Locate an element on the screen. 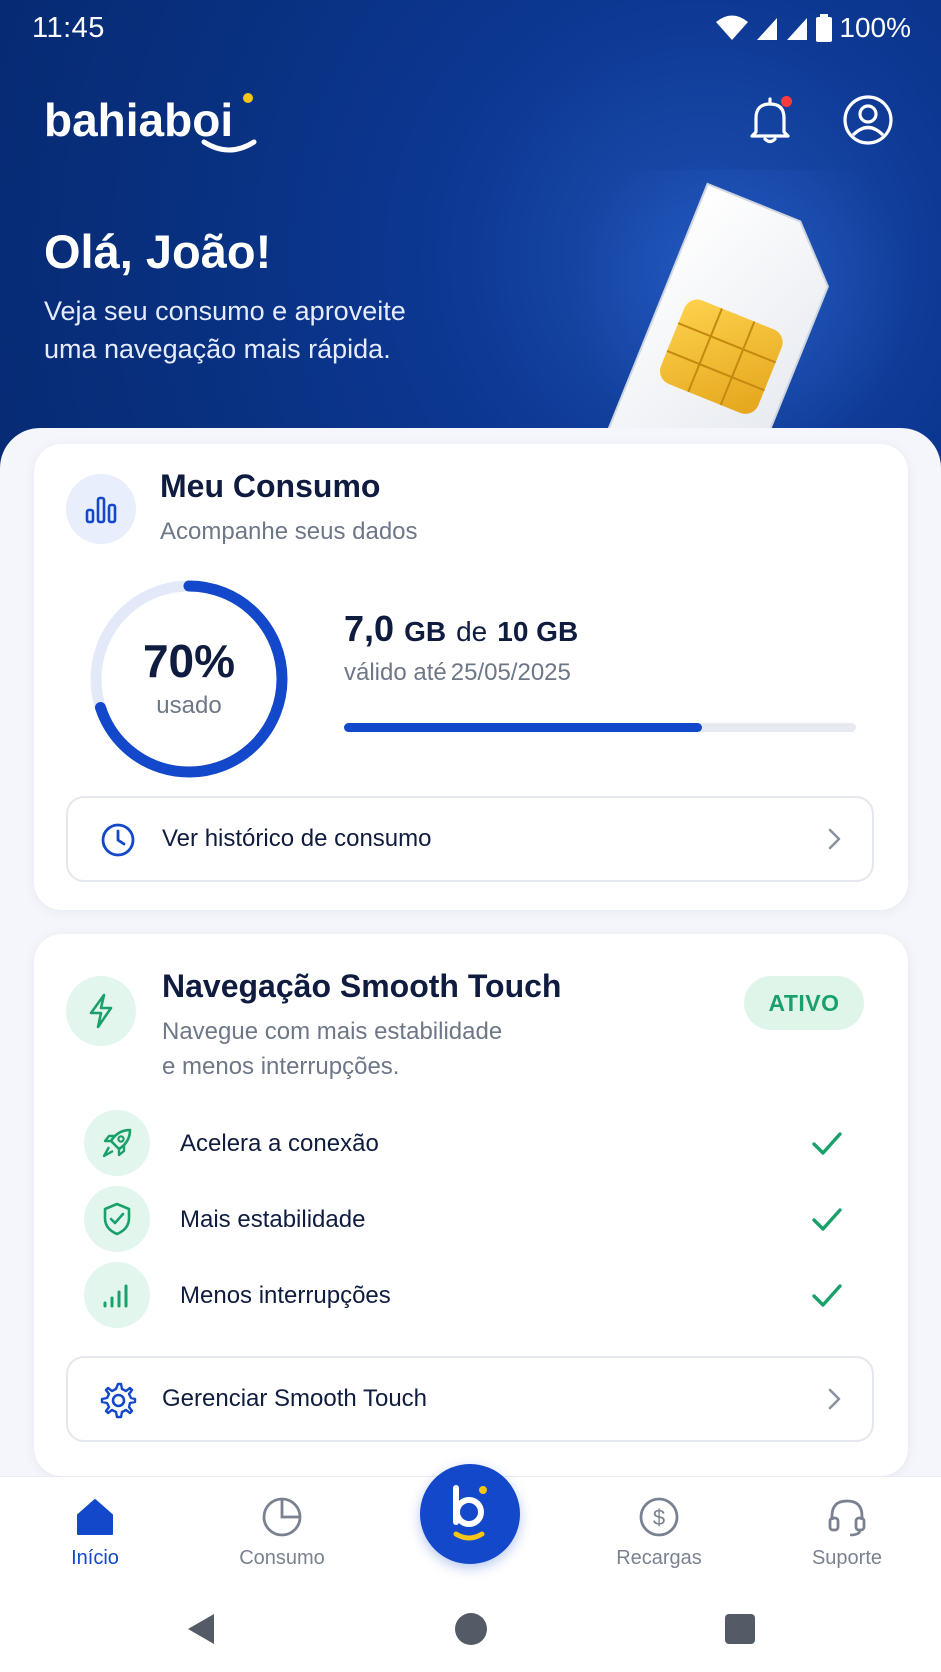  notification-dot is located at coordinates (786, 101).